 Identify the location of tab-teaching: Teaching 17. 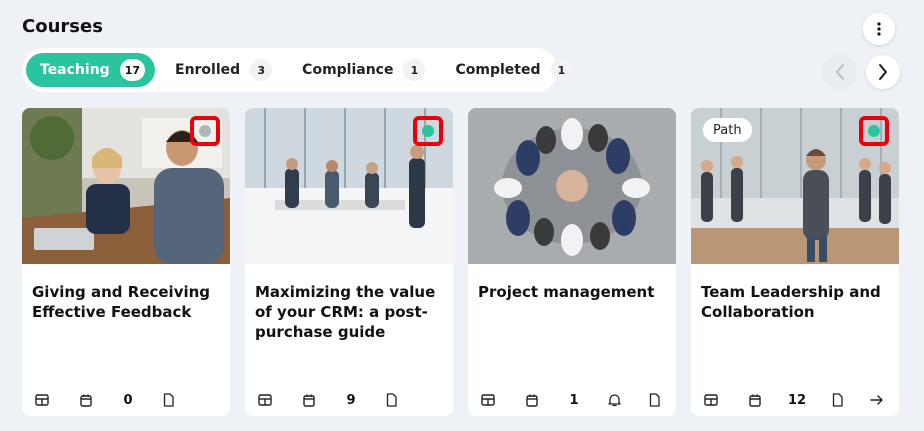
(90, 70).